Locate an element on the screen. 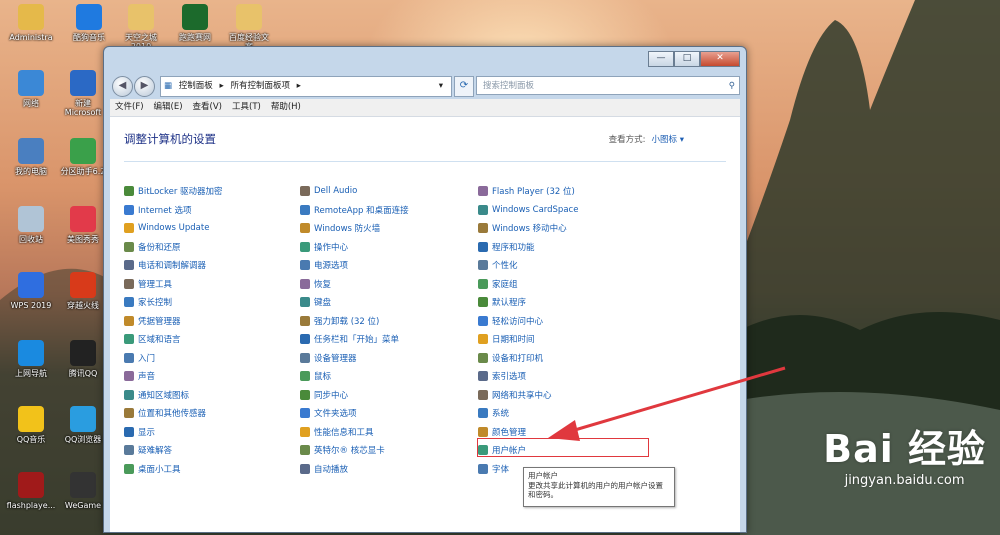 This screenshot has height=535, width=1000. desktop-icon: QQ浏览器 is located at coordinates (83, 425).